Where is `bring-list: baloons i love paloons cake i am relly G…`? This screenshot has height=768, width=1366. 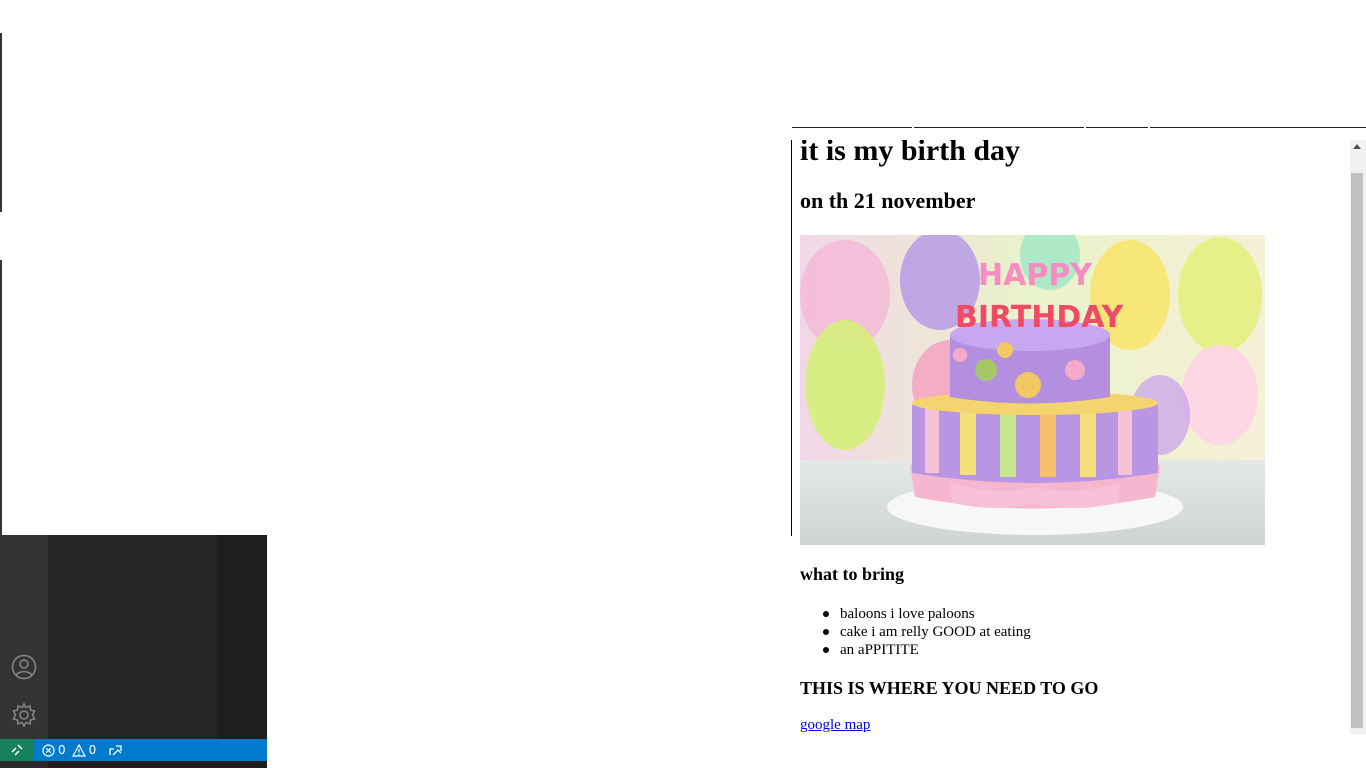 bring-list: baloons i love paloons cake i am relly G… is located at coordinates (927, 632).